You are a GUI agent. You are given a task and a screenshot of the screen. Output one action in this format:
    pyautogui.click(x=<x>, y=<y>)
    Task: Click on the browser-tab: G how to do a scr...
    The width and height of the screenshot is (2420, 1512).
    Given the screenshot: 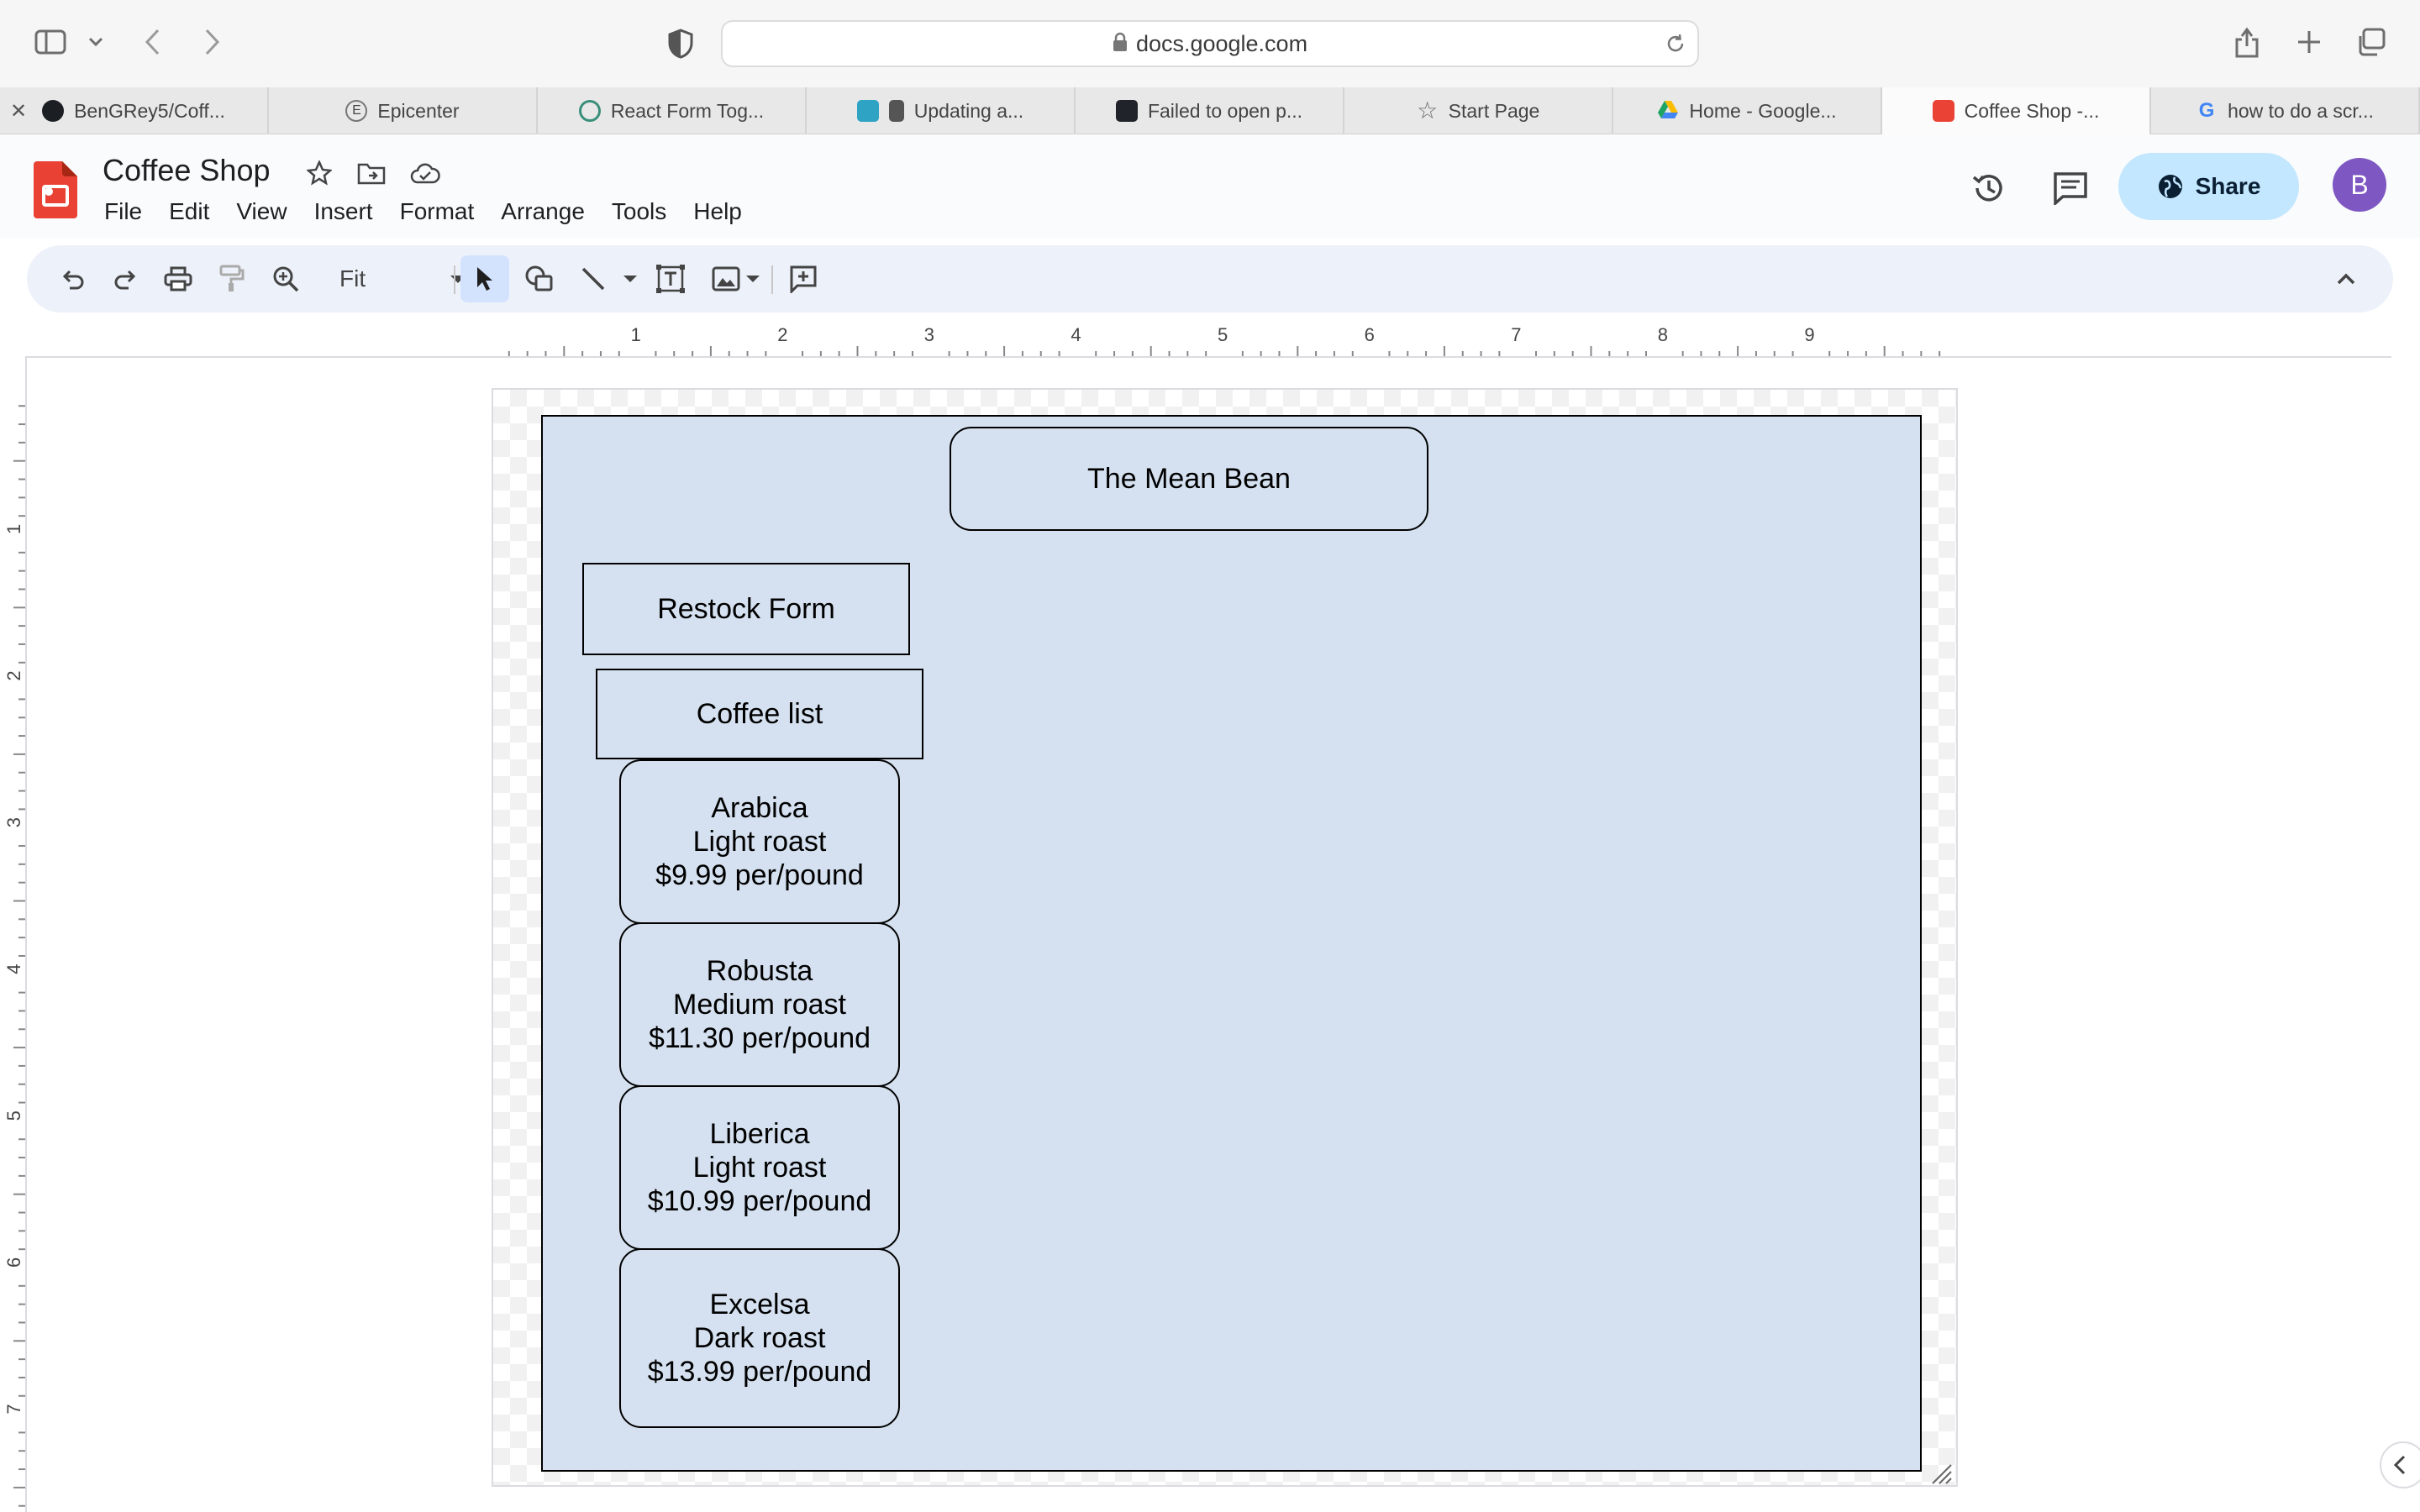 What is the action you would take?
    pyautogui.click(x=2285, y=110)
    